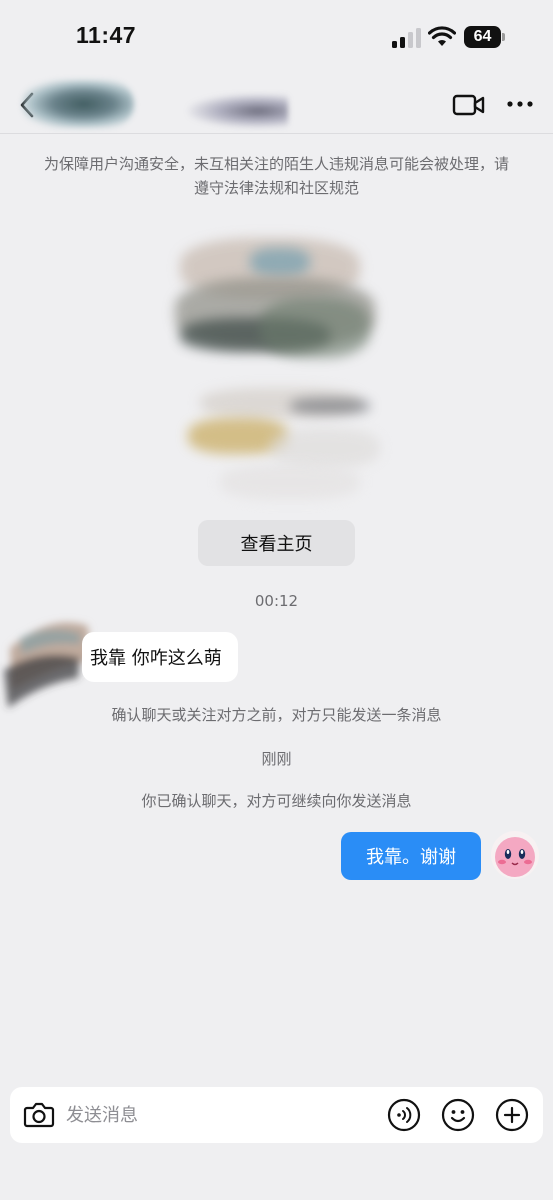  Describe the element at coordinates (238, 111) in the screenshot. I see `contact-name` at that location.